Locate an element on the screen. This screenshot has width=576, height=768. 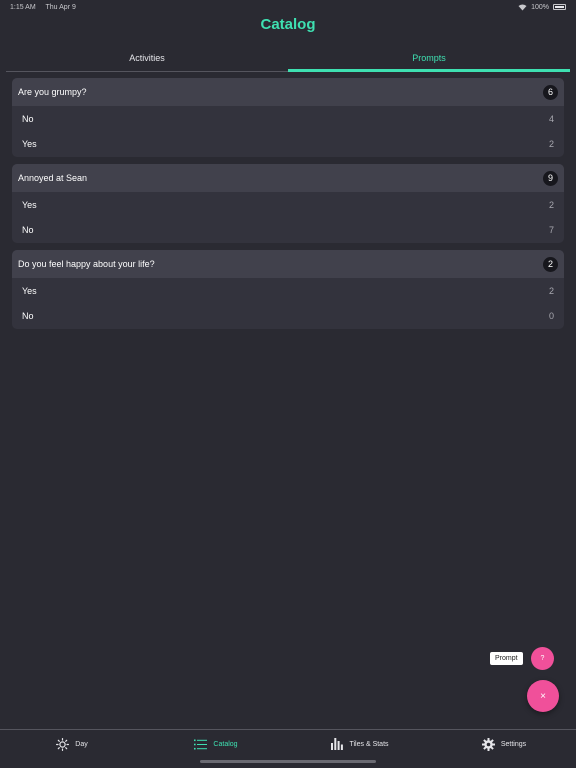
prompt-question: Do you feel happy about your life? is located at coordinates (86, 264).